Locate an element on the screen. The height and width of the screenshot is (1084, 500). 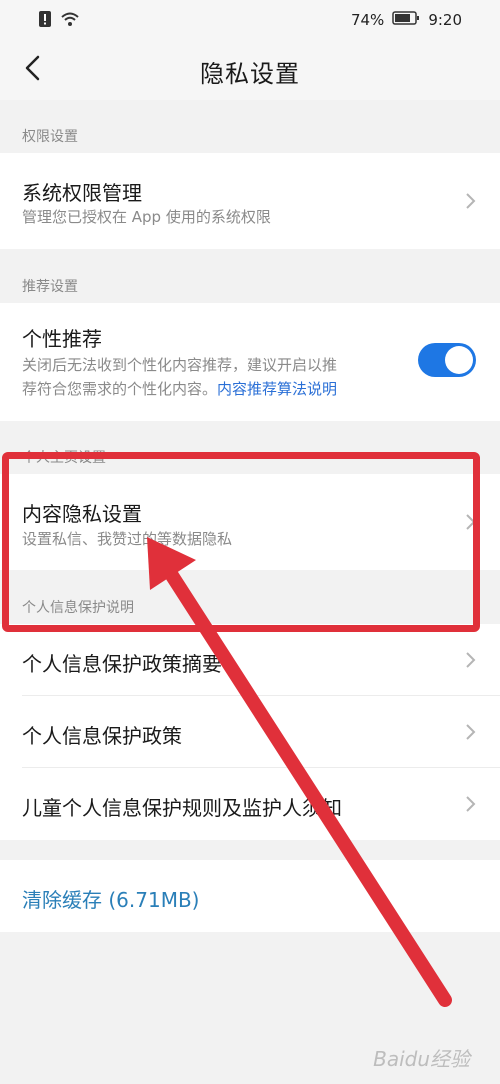
personal-recommend-toggle is located at coordinates (447, 360).